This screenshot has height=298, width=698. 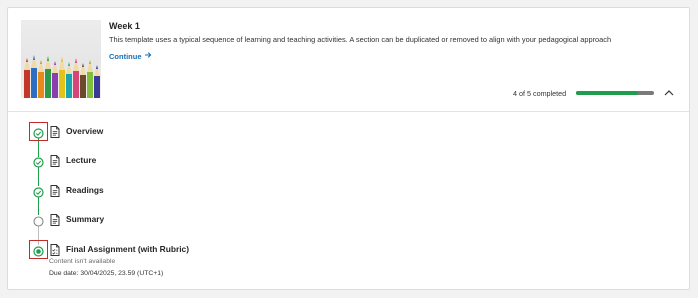 What do you see at coordinates (55, 249) in the screenshot?
I see `assignment-icon` at bounding box center [55, 249].